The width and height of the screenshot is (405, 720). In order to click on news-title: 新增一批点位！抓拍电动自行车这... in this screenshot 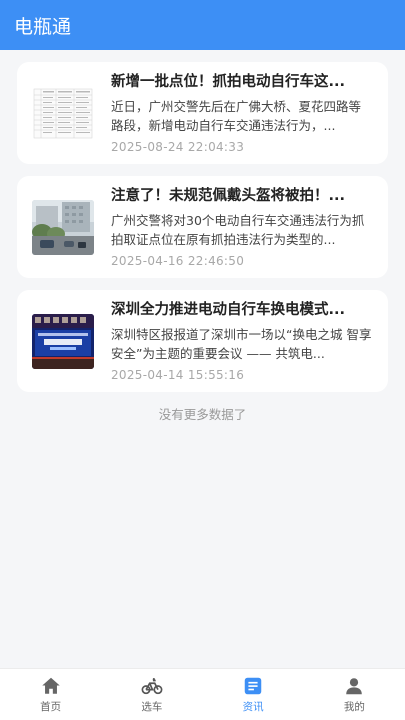, I will do `click(228, 82)`.